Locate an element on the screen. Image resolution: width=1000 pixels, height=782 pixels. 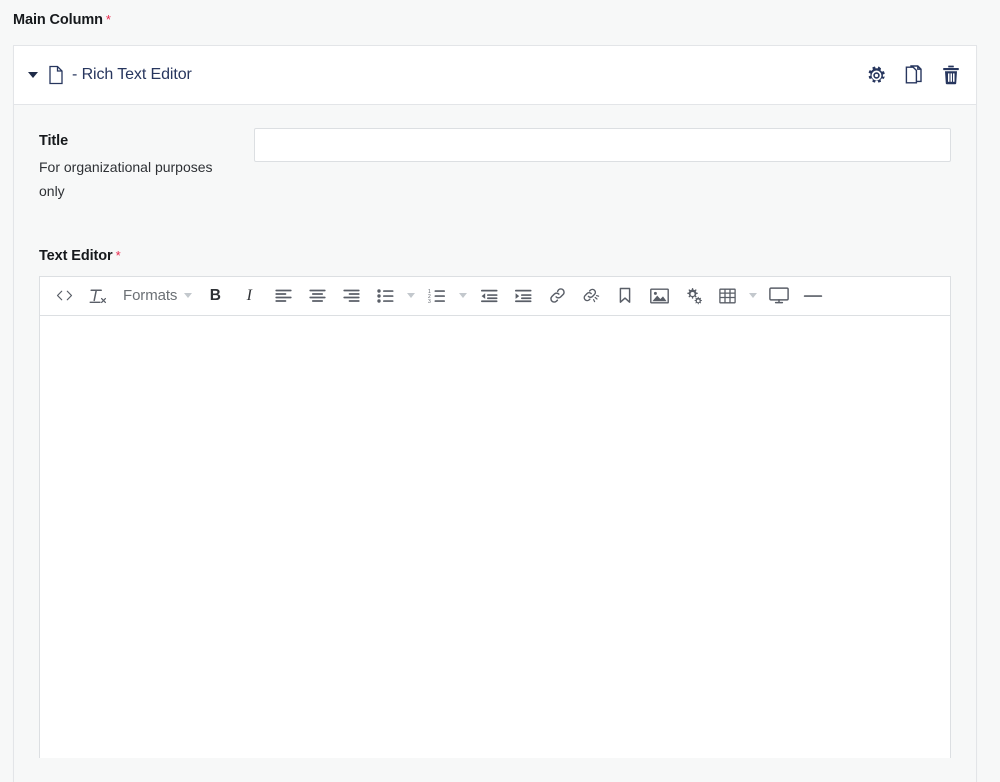
title-field-labels: Title For organizational purposes only is located at coordinates (146, 166).